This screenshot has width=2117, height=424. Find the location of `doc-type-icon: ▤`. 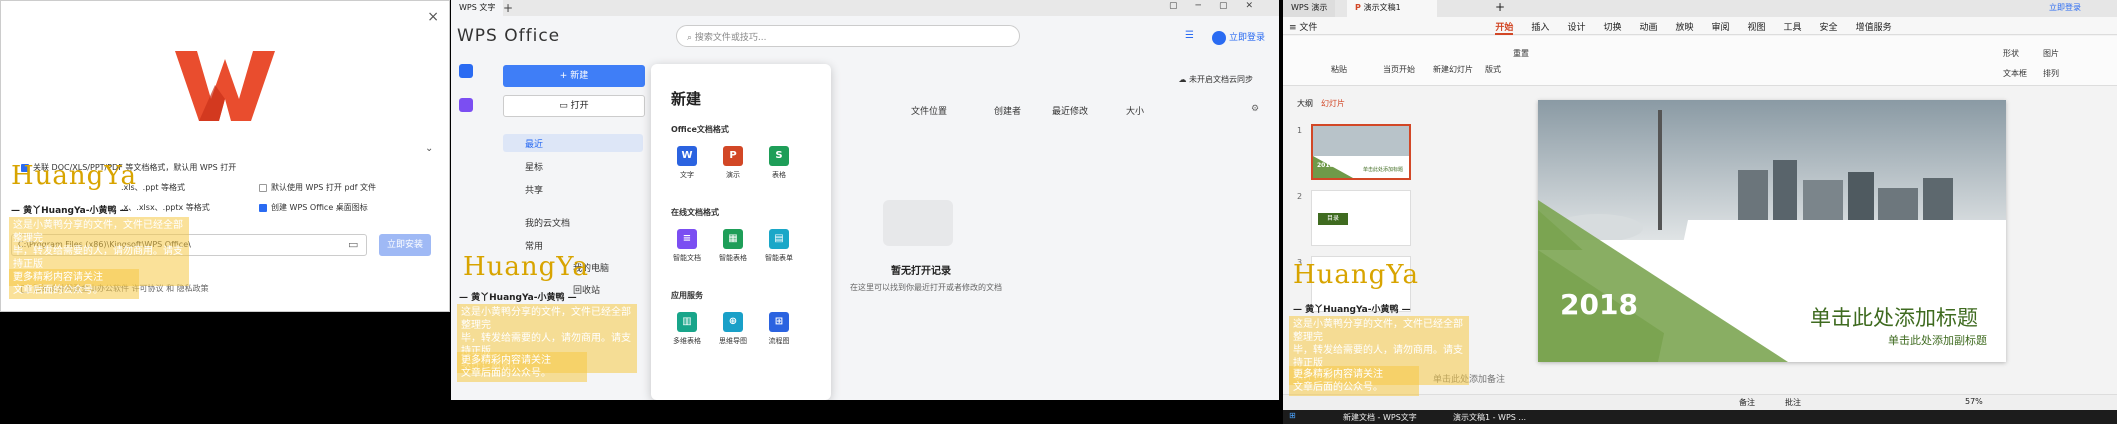

doc-type-icon: ▤ is located at coordinates (779, 239).